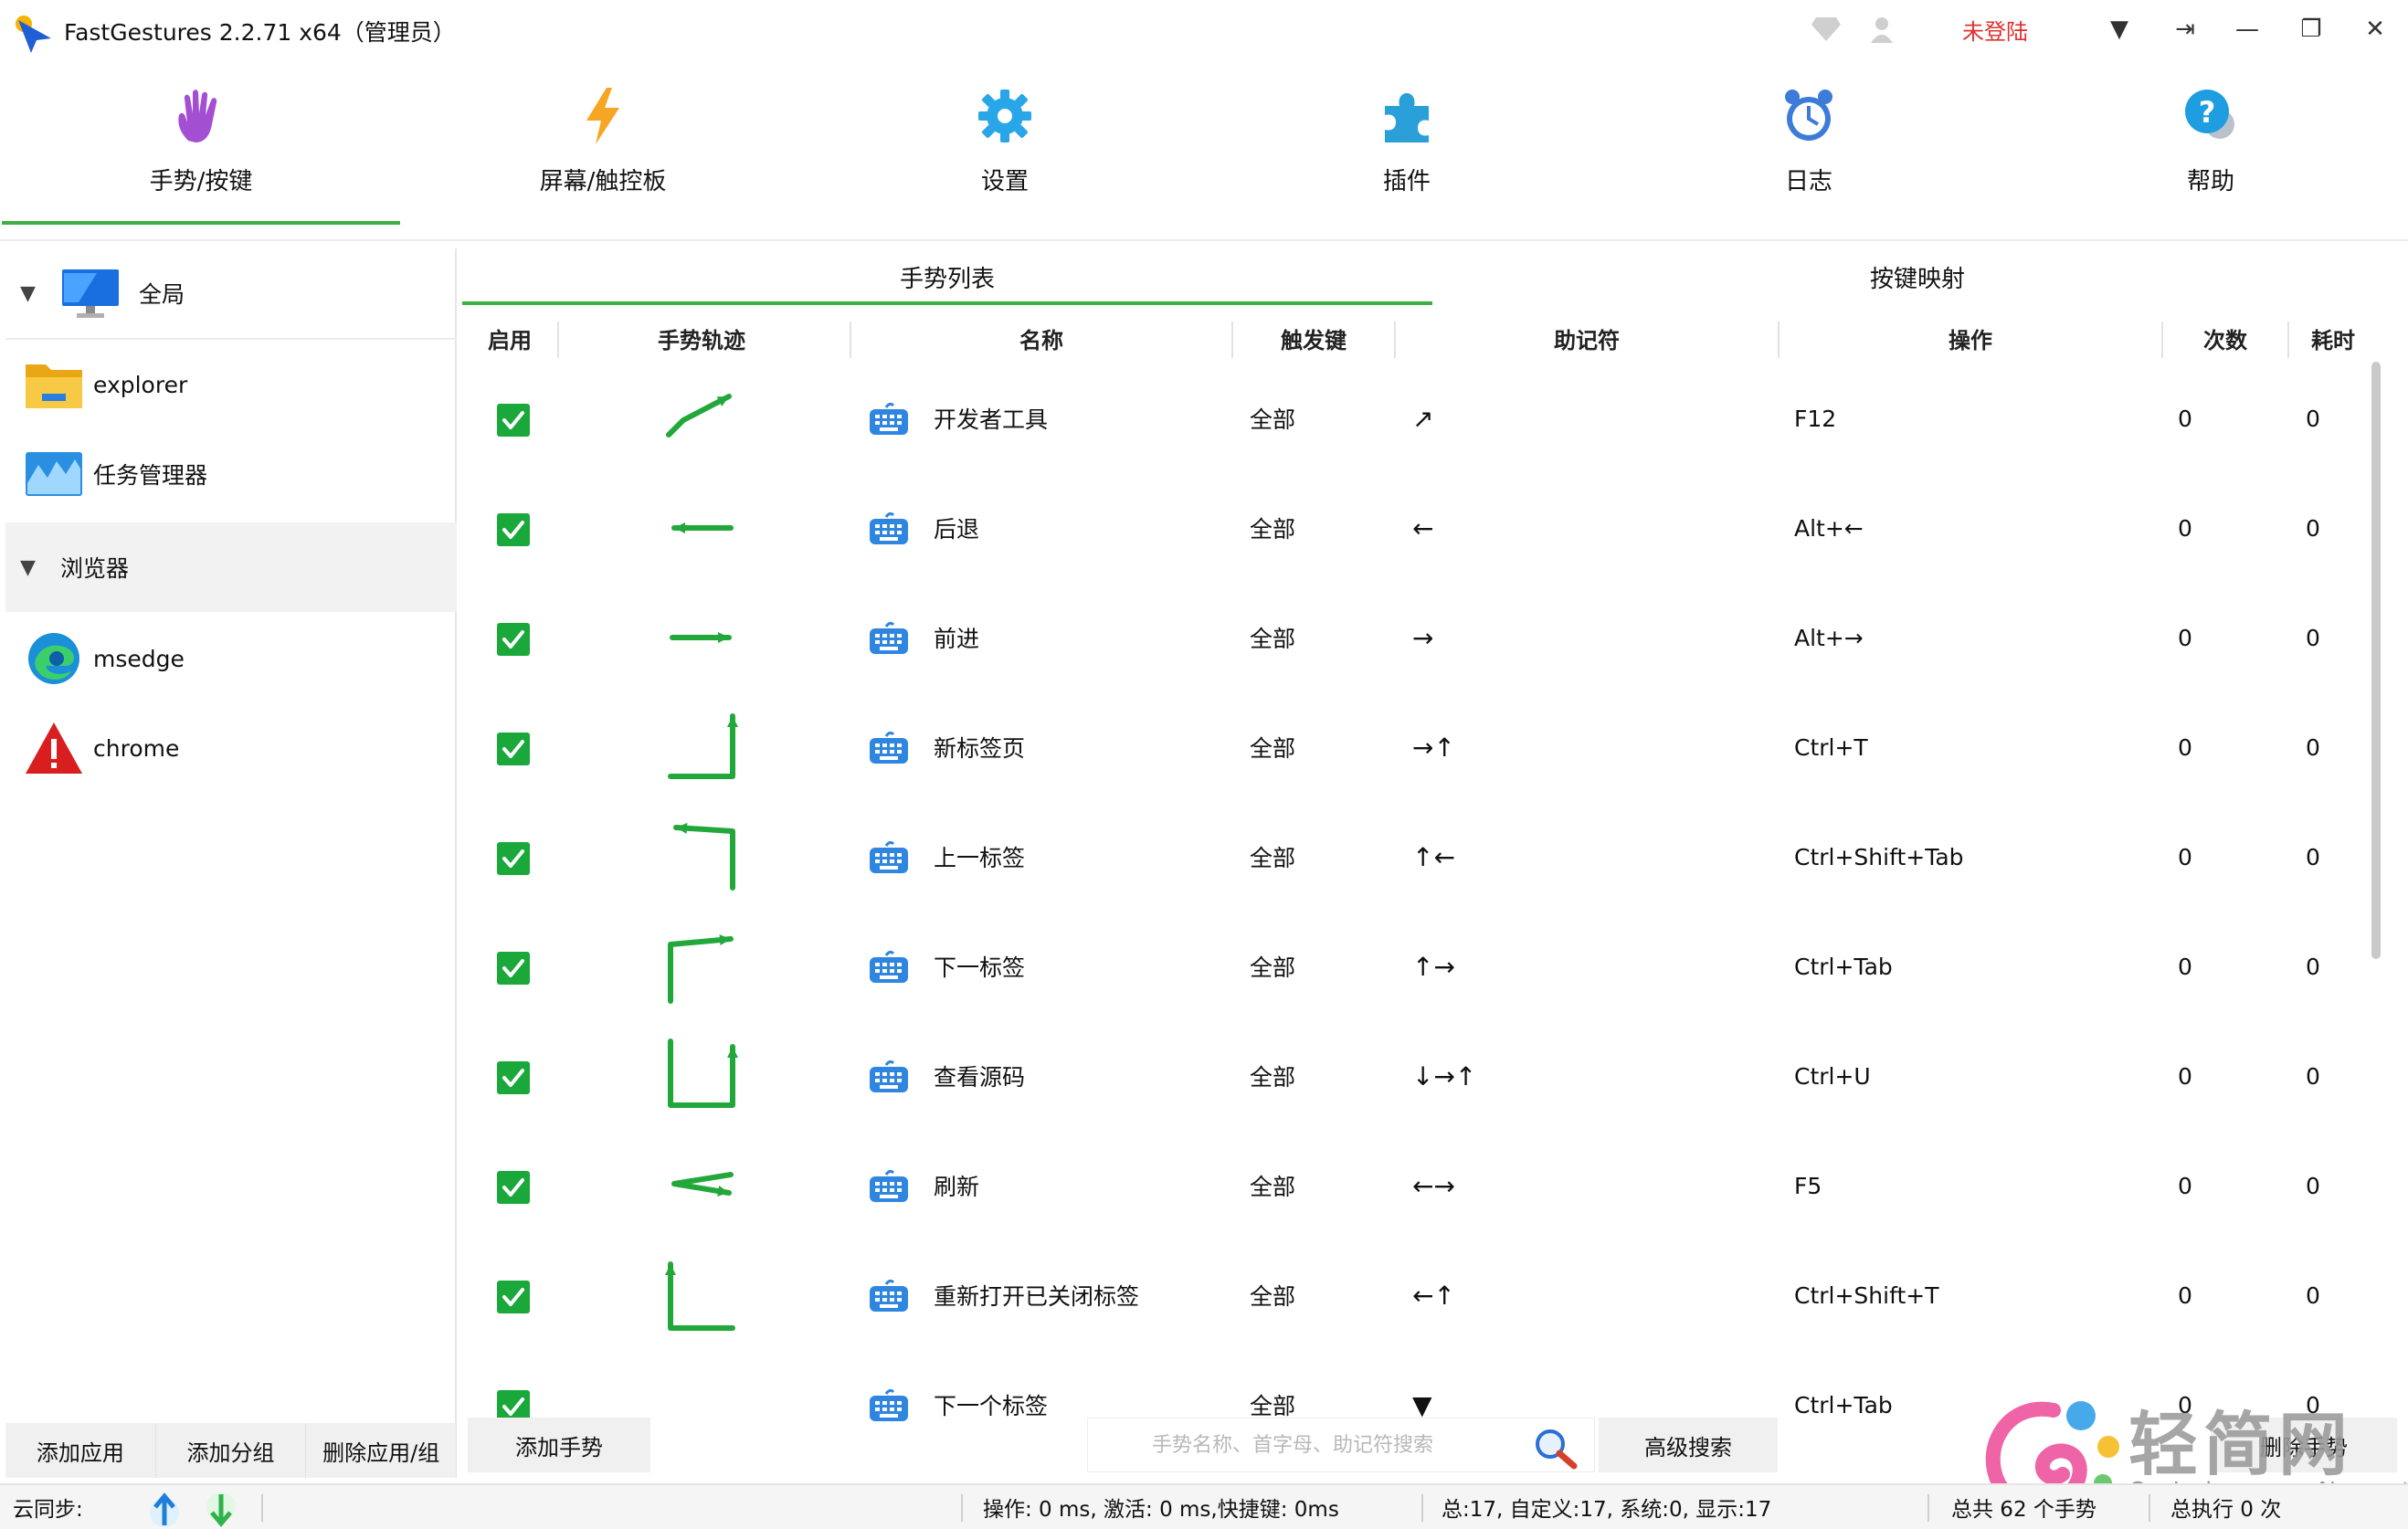  Describe the element at coordinates (382, 1451) in the screenshot. I see `delete-app-group-button: 删除应用/组` at that location.